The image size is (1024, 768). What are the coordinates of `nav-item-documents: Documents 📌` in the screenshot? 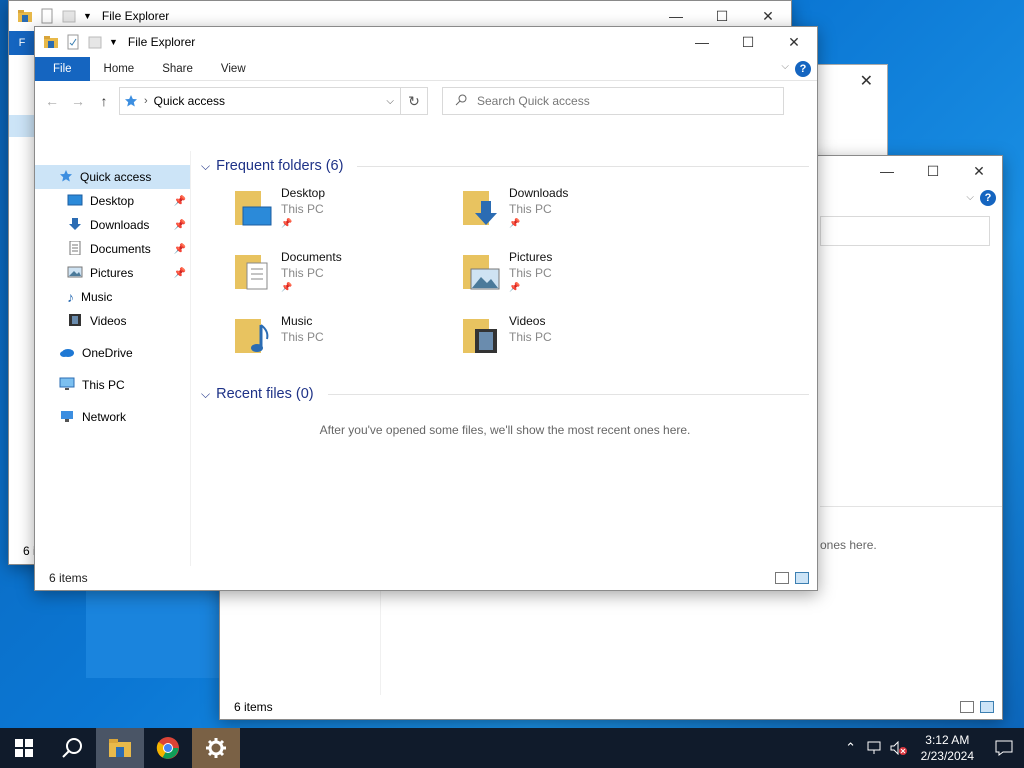 It's located at (112, 249).